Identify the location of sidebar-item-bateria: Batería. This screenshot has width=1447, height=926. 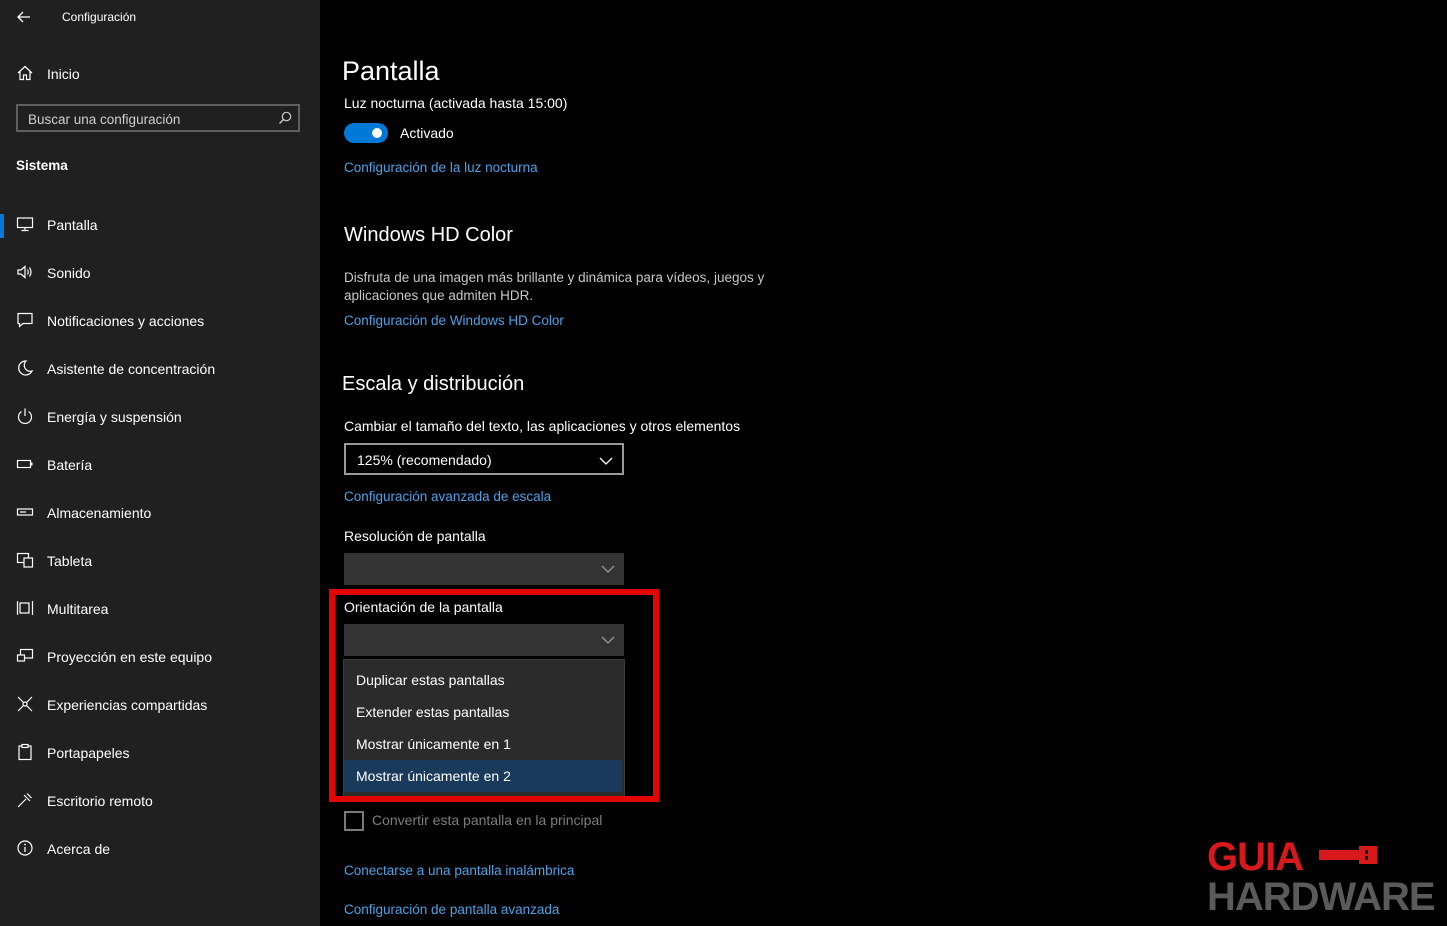
(160, 465).